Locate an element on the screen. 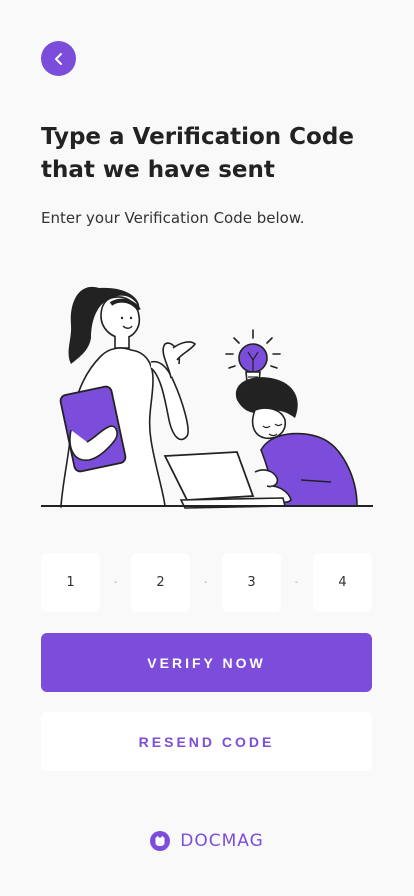 Image resolution: width=414 pixels, height=896 pixels. brand-name: DOCMAG is located at coordinates (222, 841).